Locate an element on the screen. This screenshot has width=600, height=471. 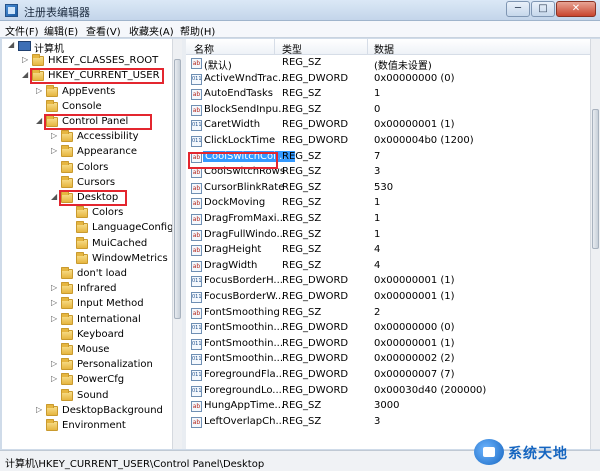
column-data-header: 数据 is located at coordinates (384, 48).